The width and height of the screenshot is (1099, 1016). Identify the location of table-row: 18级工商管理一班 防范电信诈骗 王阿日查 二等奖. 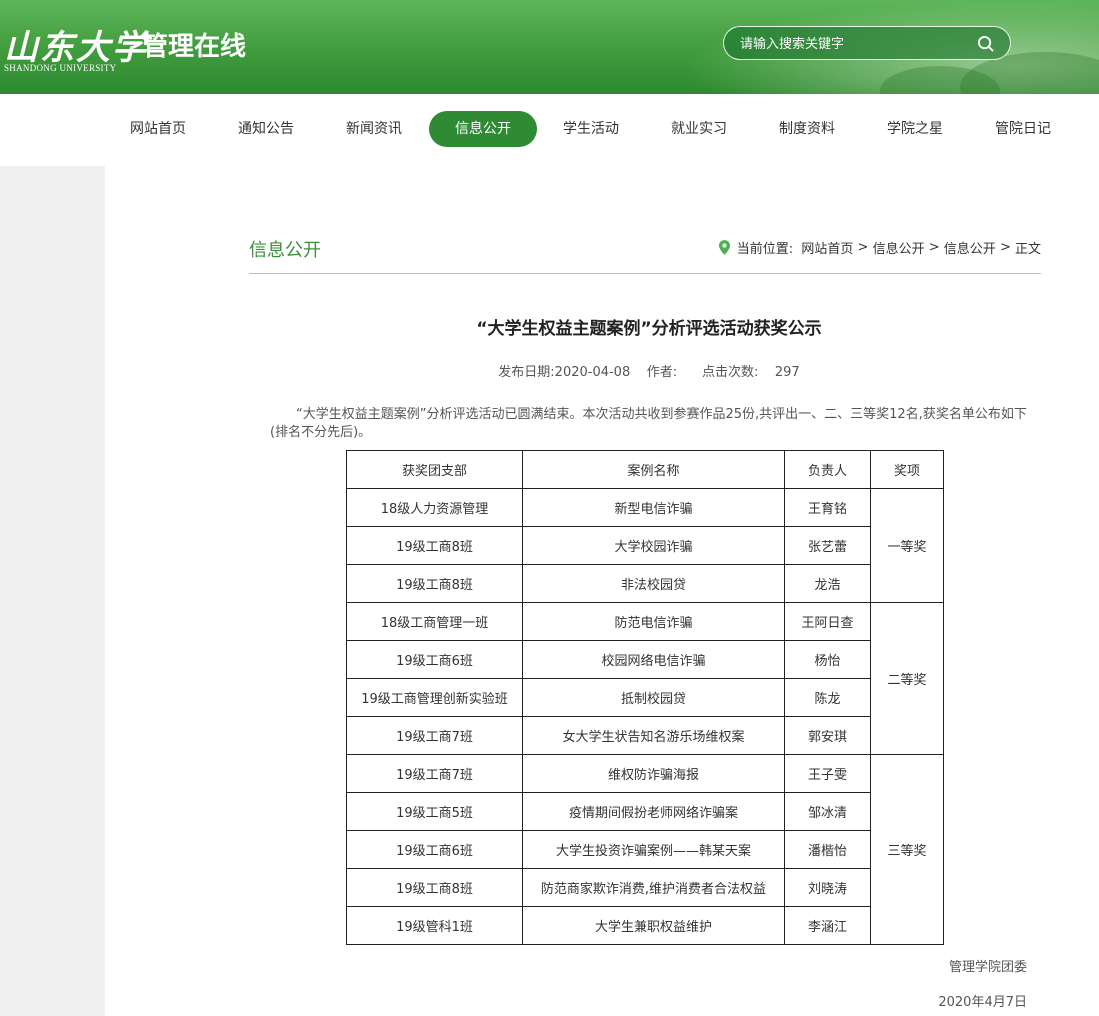
(645, 678).